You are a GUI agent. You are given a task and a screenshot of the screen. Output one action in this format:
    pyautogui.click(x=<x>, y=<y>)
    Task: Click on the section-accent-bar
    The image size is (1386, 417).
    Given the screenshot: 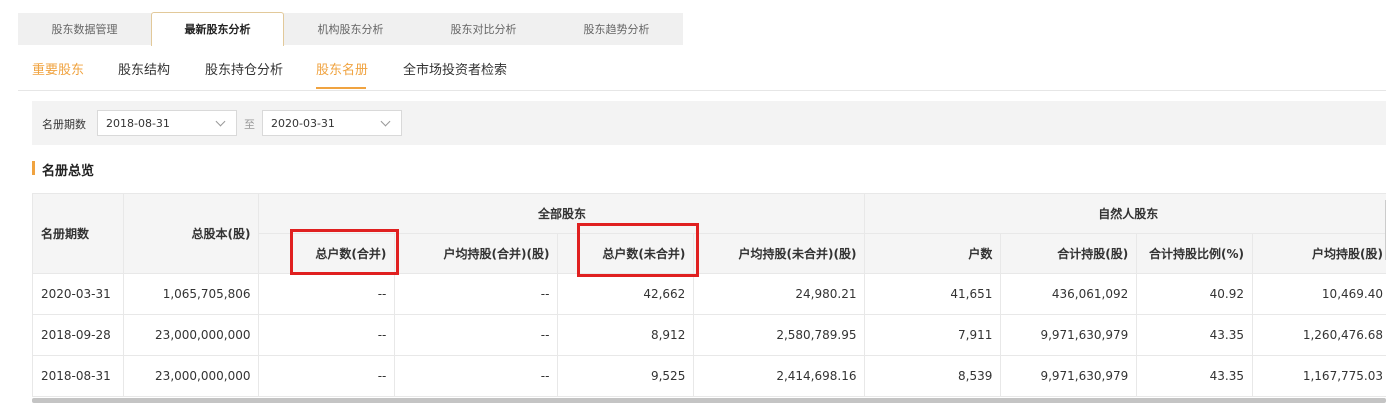 What is the action you would take?
    pyautogui.click(x=33, y=168)
    